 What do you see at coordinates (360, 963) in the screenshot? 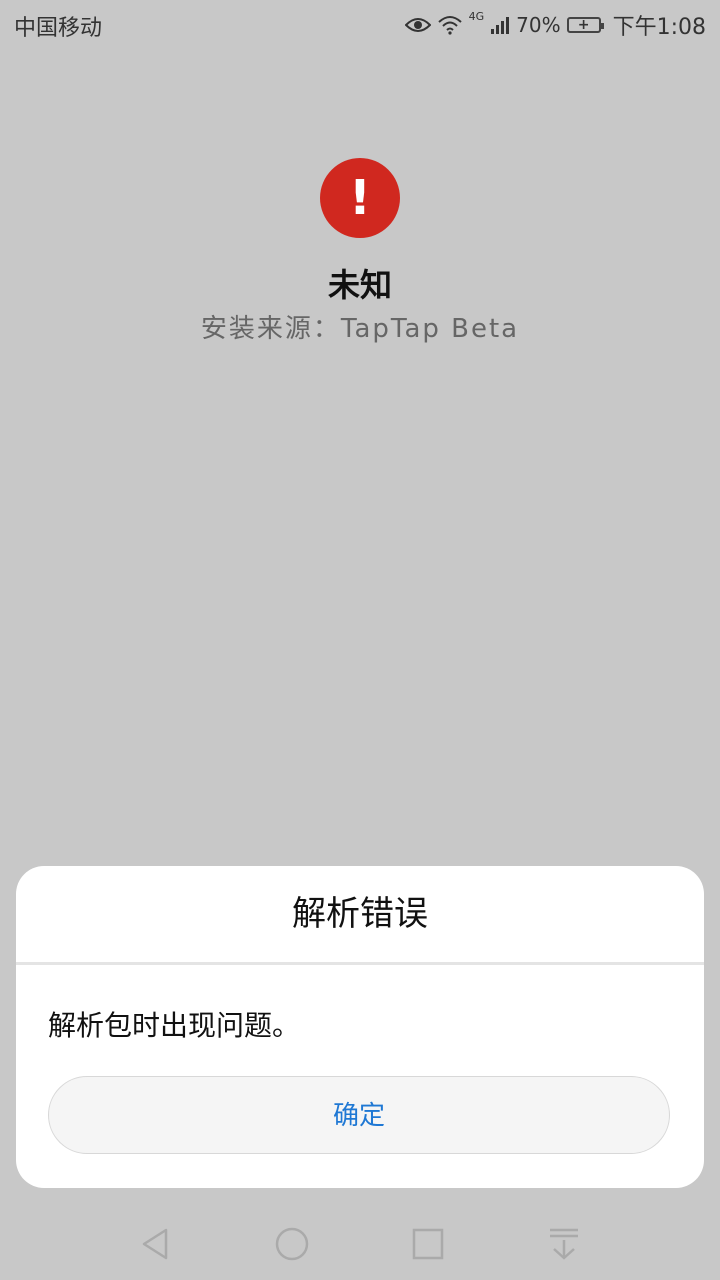
I see `dialog-divider` at bounding box center [360, 963].